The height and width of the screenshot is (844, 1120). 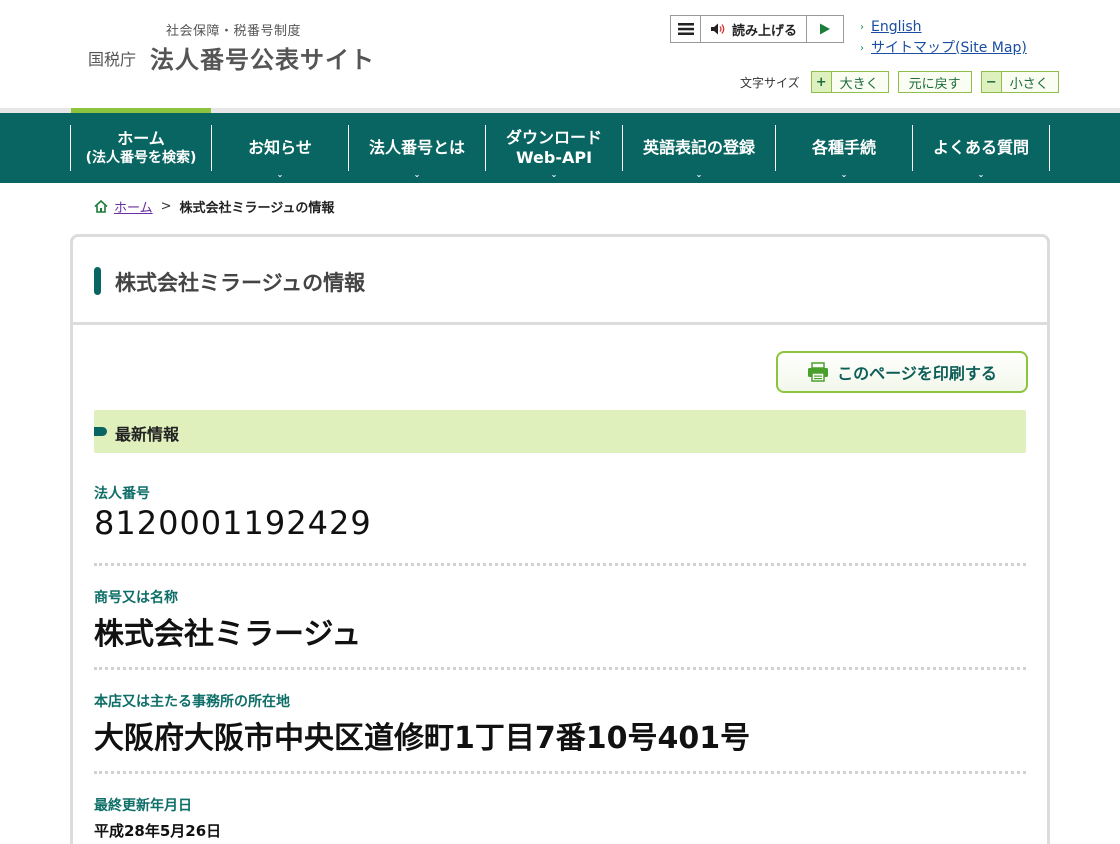 What do you see at coordinates (112, 59) in the screenshot?
I see `logo-agency: 国税庁` at bounding box center [112, 59].